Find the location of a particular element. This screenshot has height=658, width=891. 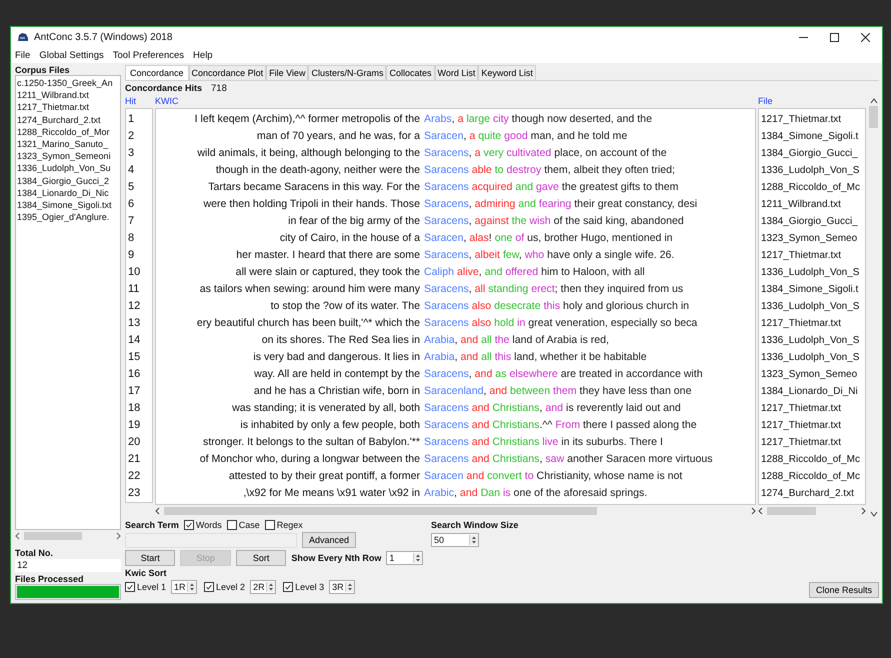

left-context: ,\x92 for Me means \x91 water \x92 in is located at coordinates (331, 493).